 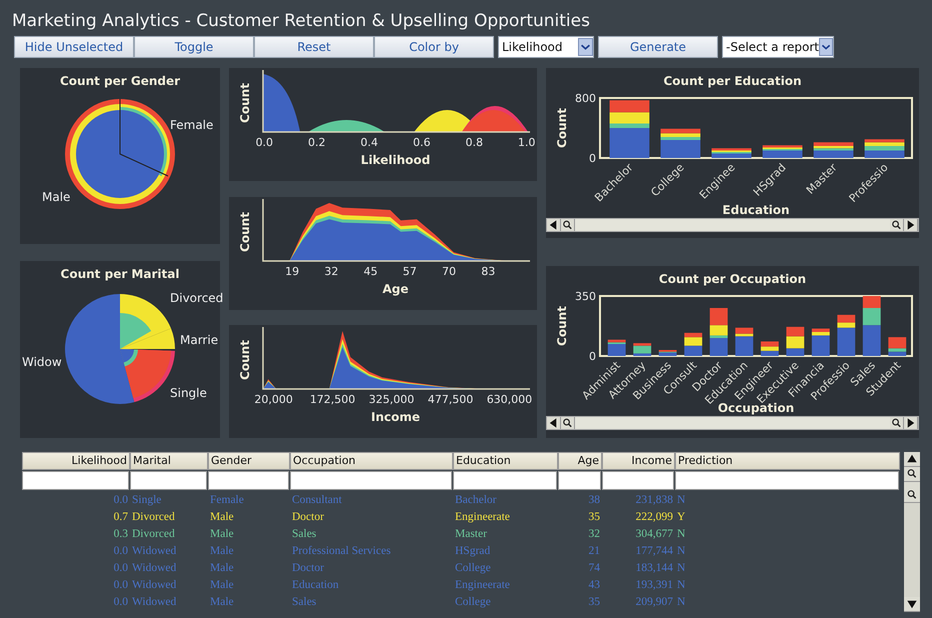 I want to click on up-arrow-icon, so click(x=912, y=459).